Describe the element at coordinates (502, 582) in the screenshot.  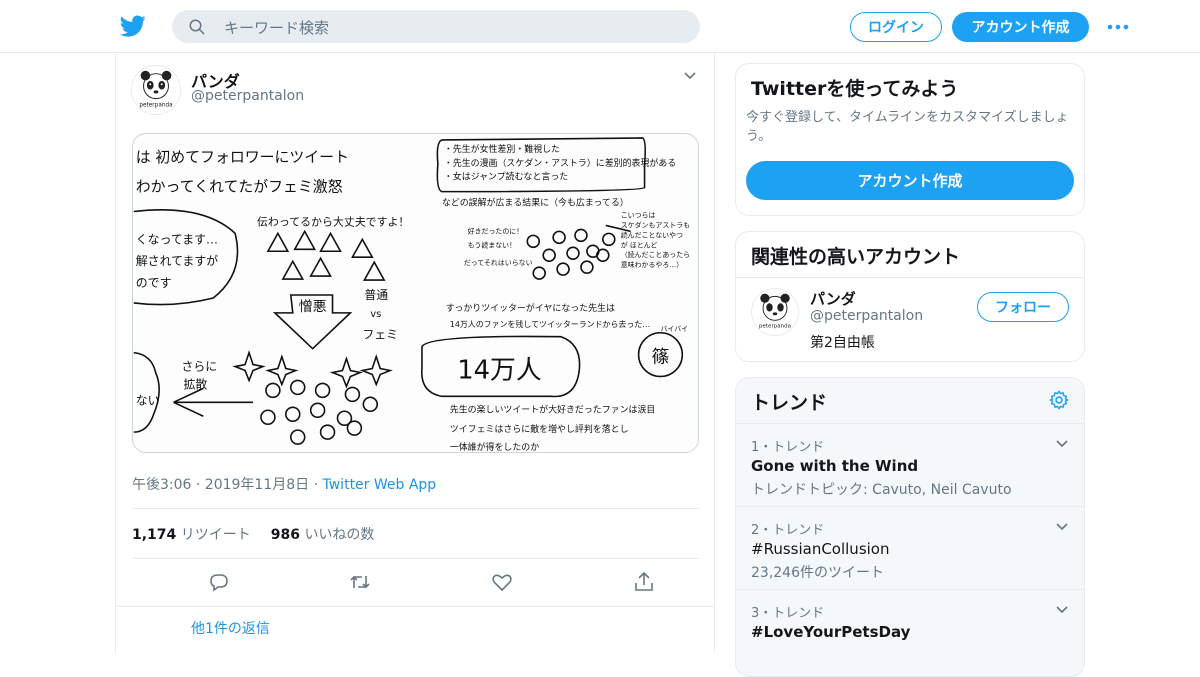
I see `like-heart-icon` at that location.